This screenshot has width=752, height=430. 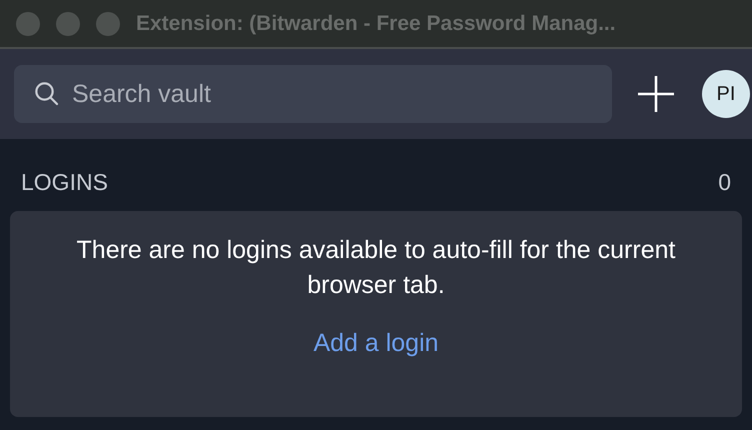 What do you see at coordinates (108, 24) in the screenshot?
I see `zoom-window-icon` at bounding box center [108, 24].